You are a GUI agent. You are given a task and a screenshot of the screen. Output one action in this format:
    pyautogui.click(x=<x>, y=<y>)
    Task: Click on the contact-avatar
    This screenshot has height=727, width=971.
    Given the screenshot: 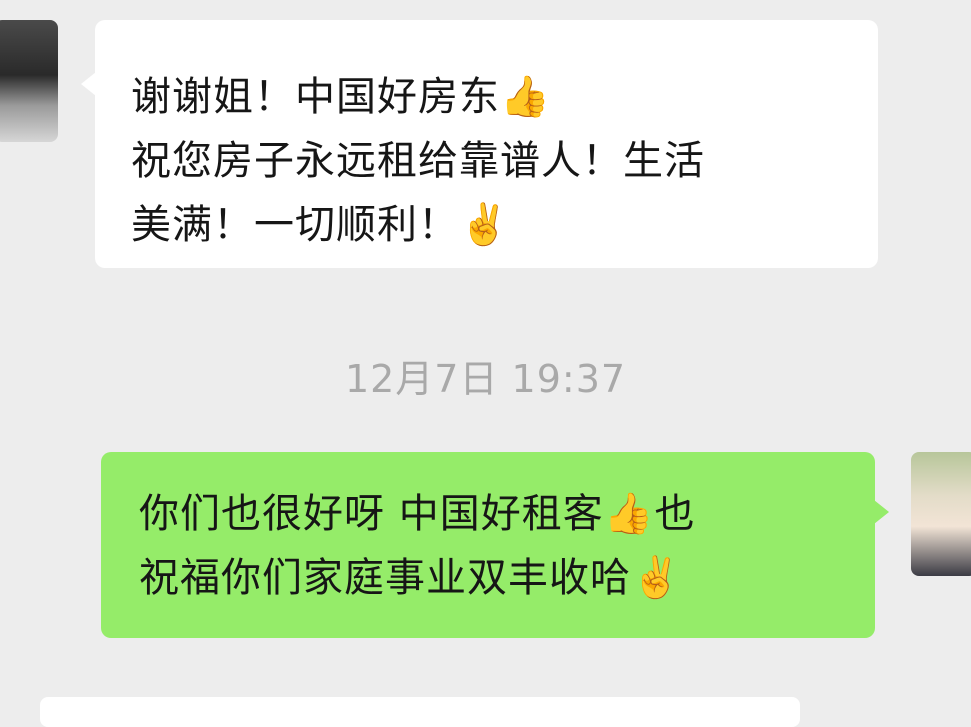 What is the action you would take?
    pyautogui.click(x=29, y=81)
    